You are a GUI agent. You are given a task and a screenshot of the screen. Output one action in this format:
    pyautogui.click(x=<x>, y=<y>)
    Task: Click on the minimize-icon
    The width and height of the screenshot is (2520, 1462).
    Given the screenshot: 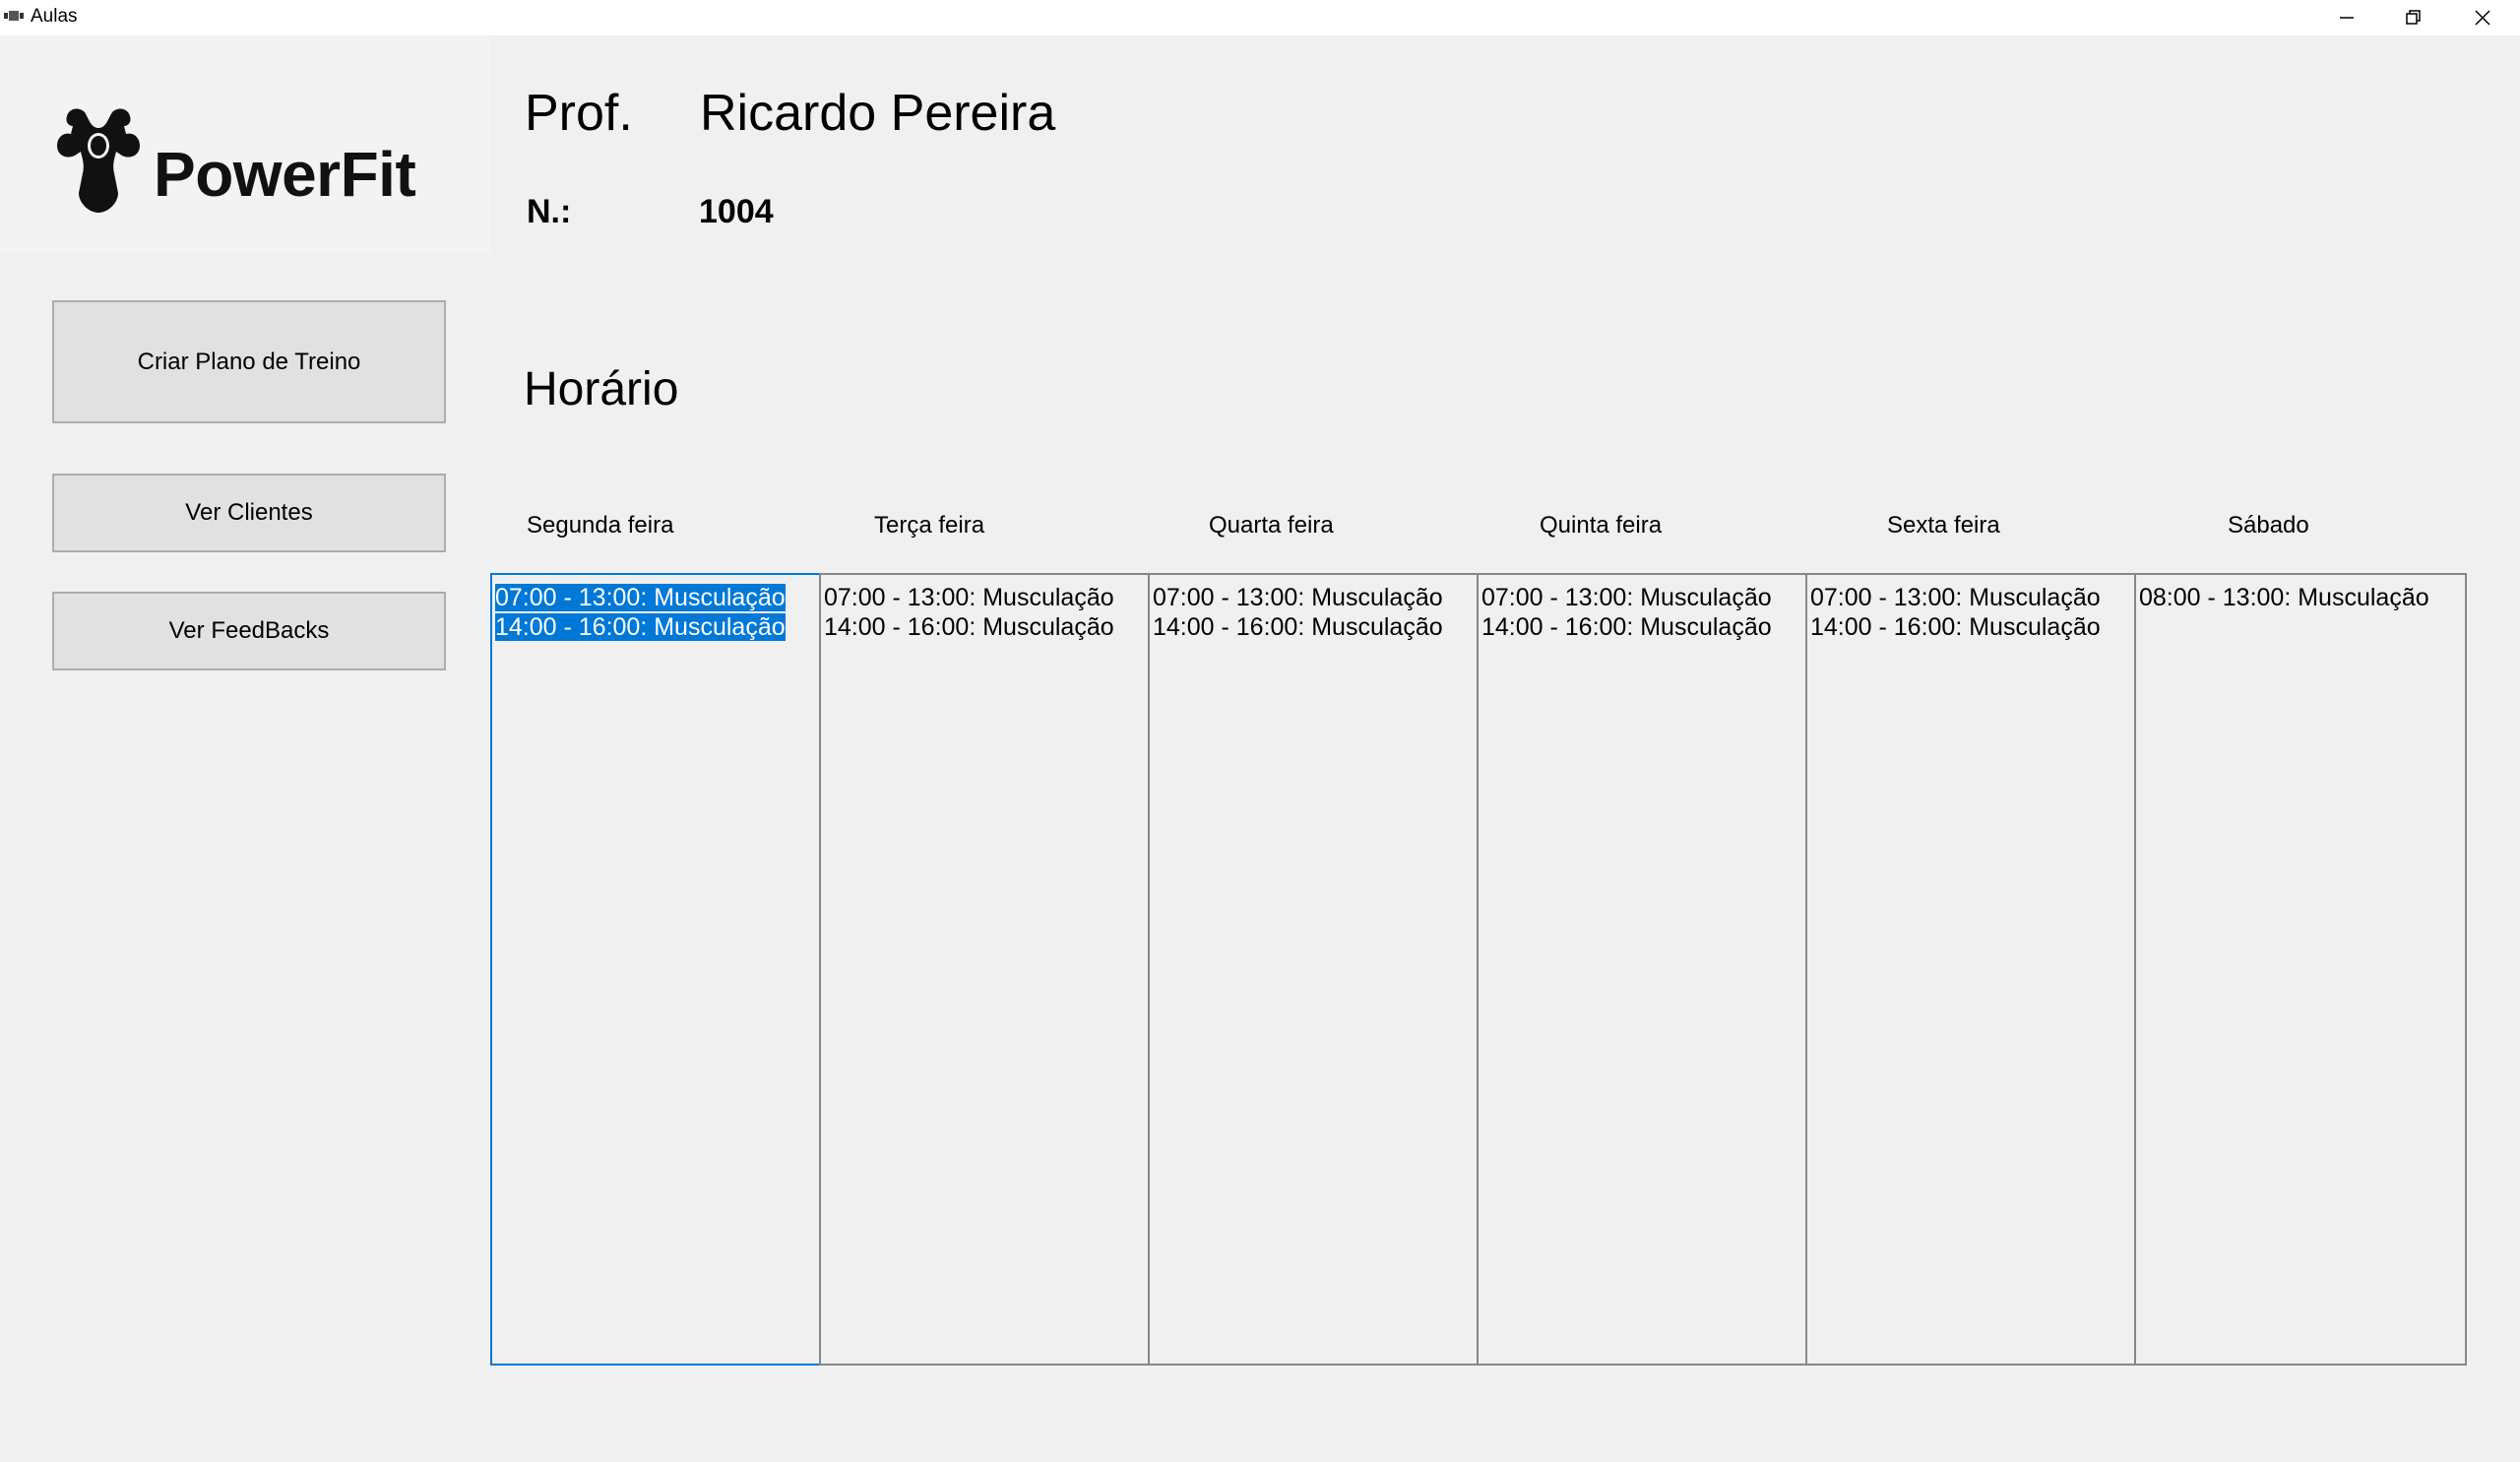 What is the action you would take?
    pyautogui.click(x=2347, y=18)
    